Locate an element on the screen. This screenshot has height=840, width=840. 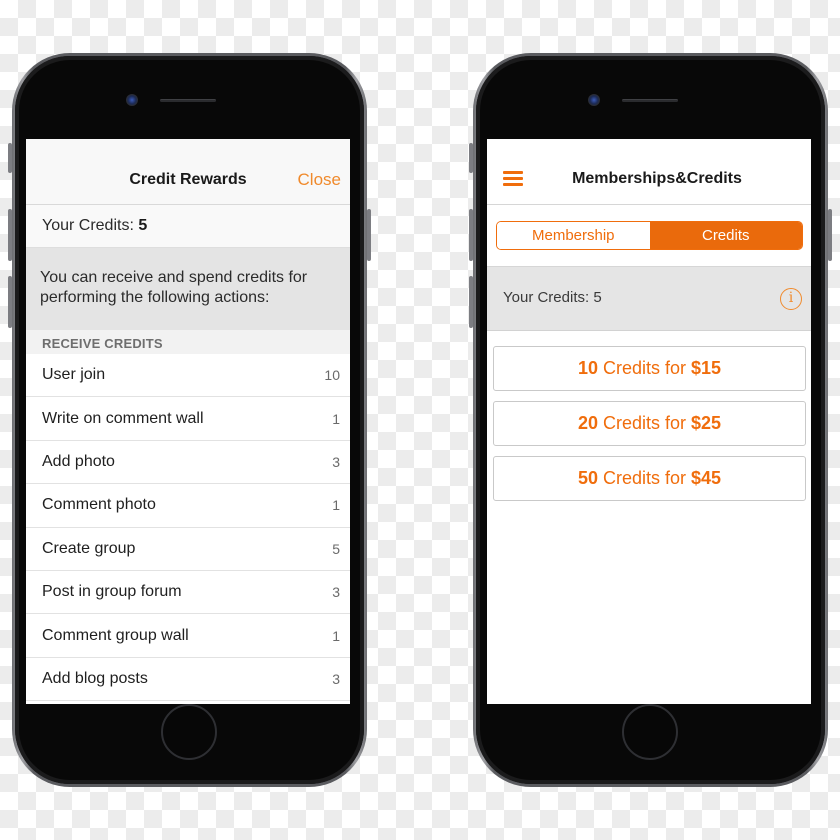
reward-action: Comment group wall is located at coordinates (115, 635).